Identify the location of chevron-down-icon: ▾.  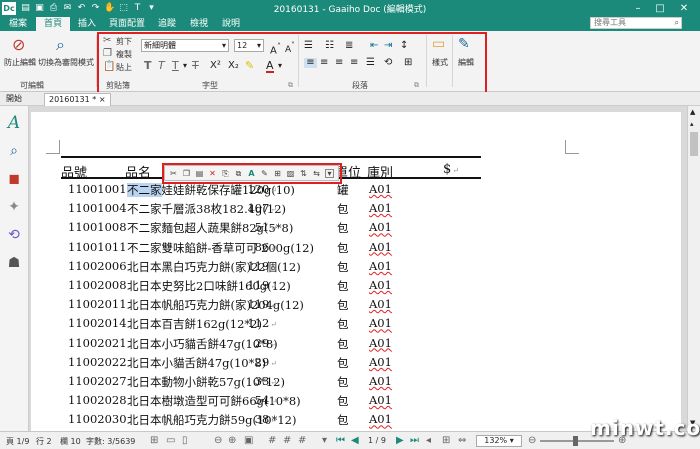
(324, 440).